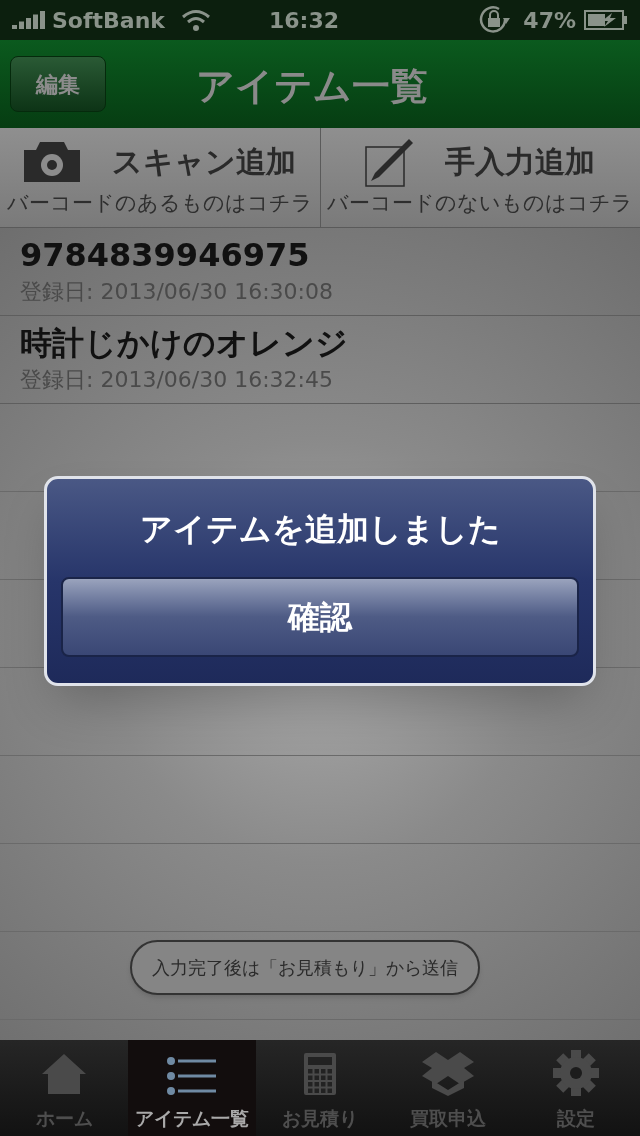  What do you see at coordinates (58, 84) in the screenshot?
I see `edit-button: 編集` at bounding box center [58, 84].